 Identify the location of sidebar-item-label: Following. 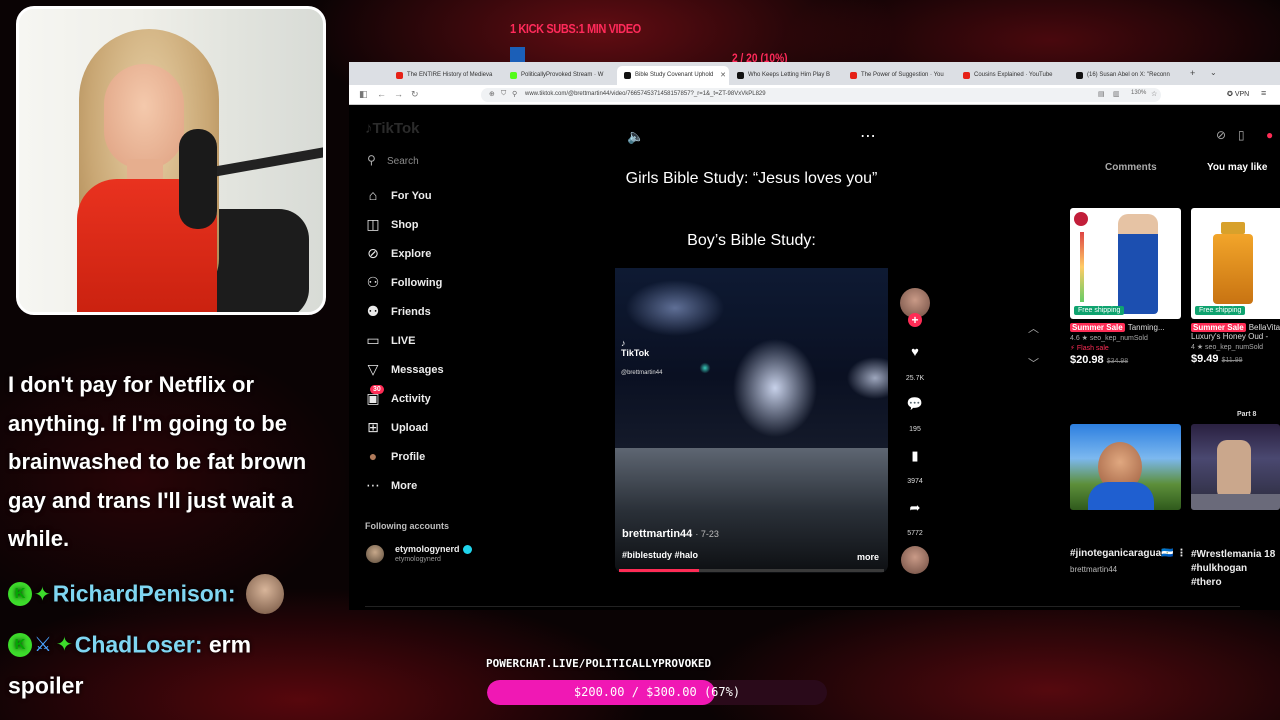
(417, 283).